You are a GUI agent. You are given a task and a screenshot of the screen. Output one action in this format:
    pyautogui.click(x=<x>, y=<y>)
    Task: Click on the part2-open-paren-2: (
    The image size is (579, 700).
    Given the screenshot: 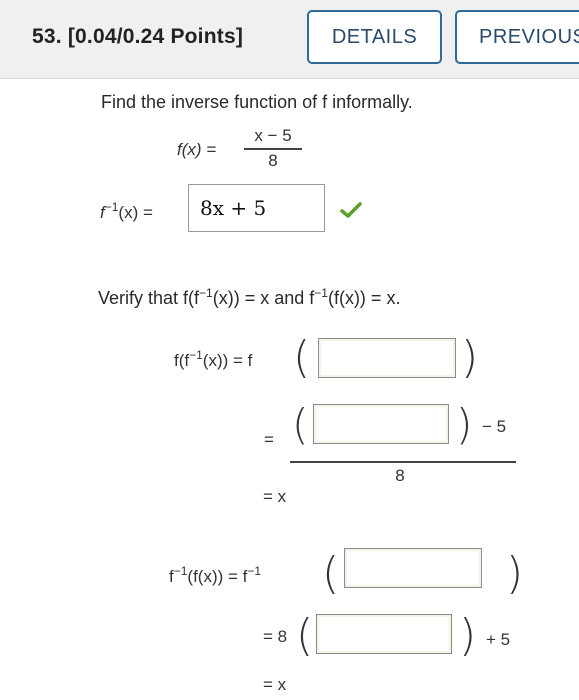 What is the action you would take?
    pyautogui.click(x=305, y=635)
    